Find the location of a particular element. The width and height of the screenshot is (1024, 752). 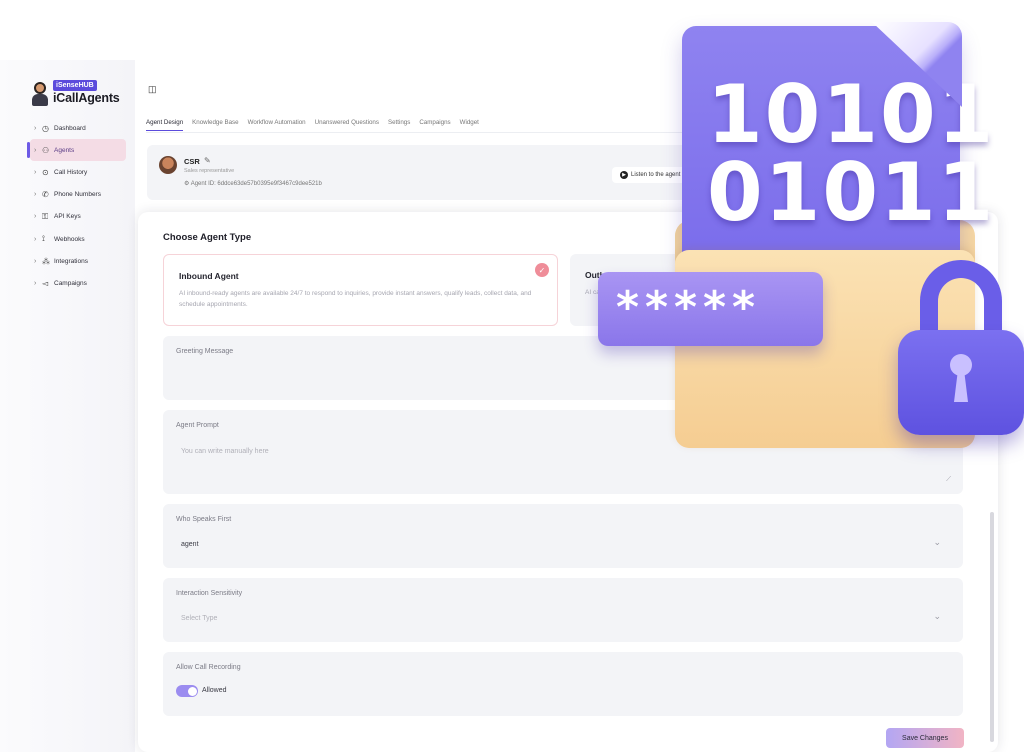

sidebar-item-campaigns: › ◅ Campaigns is located at coordinates (78, 283).